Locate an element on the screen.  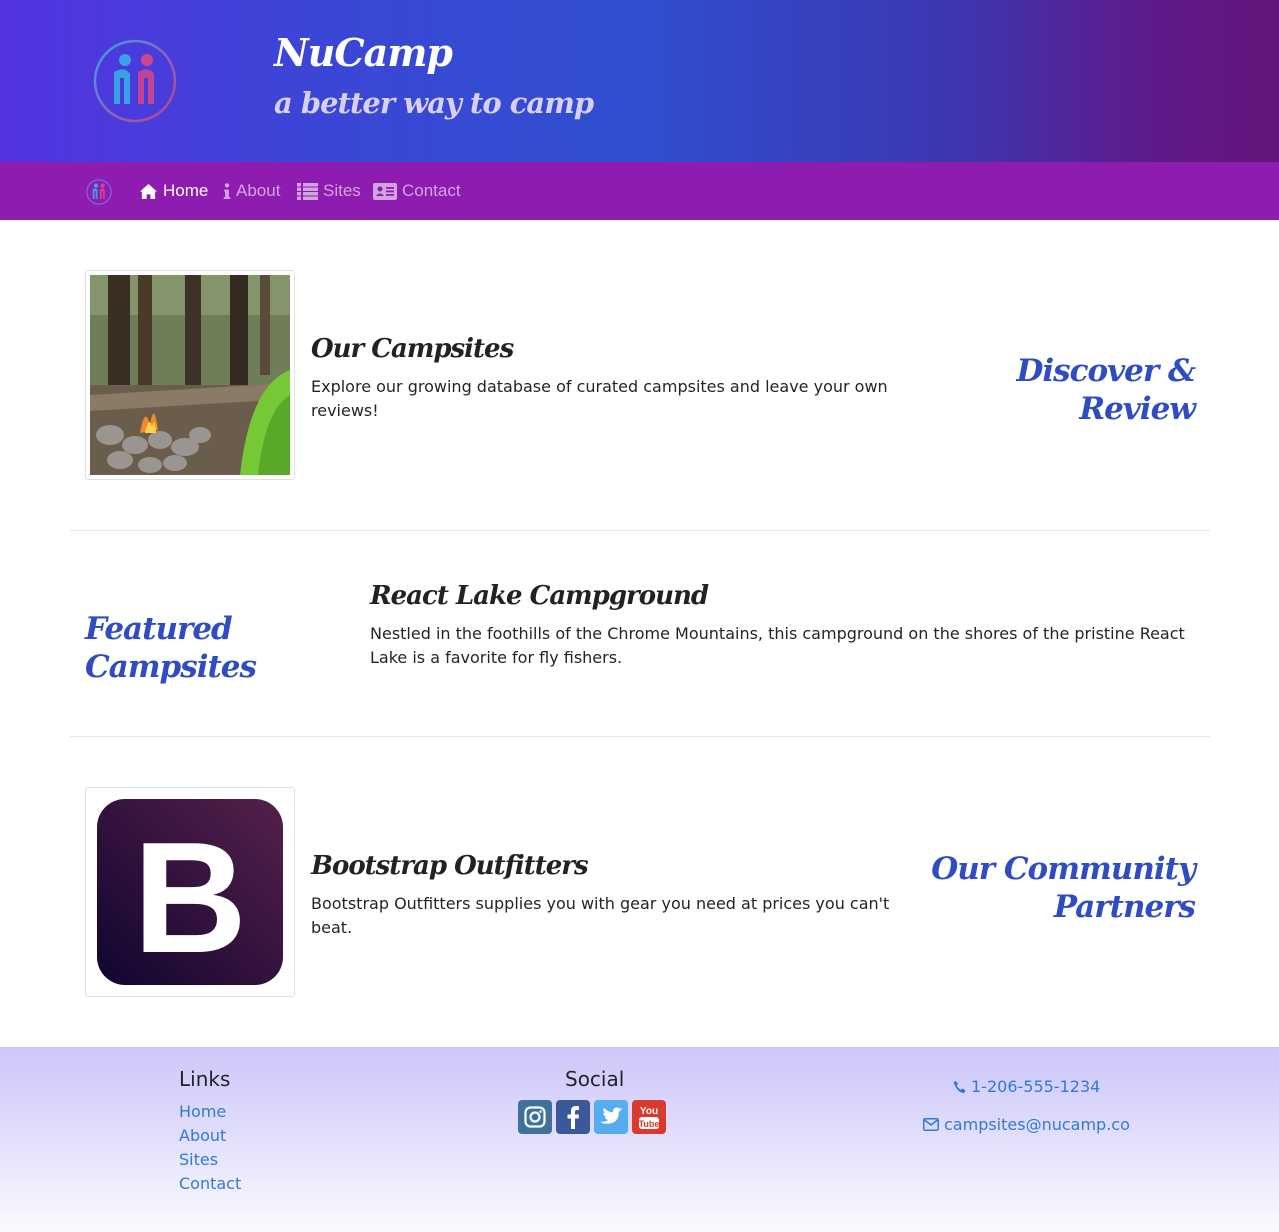
campsites-title: Our Campsites is located at coordinates (412, 349).